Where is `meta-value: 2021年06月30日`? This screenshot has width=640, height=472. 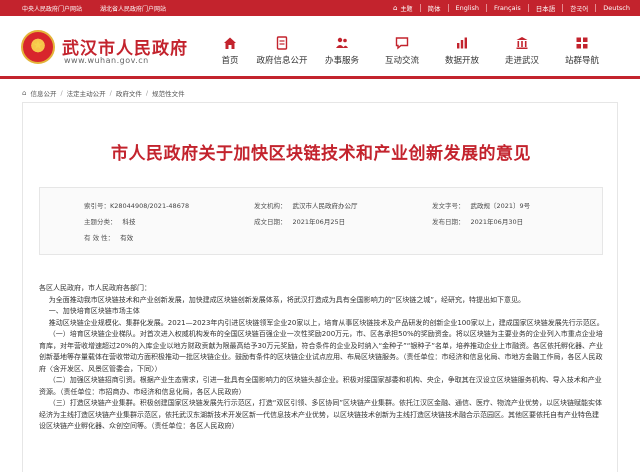 meta-value: 2021年06月30日 is located at coordinates (497, 222).